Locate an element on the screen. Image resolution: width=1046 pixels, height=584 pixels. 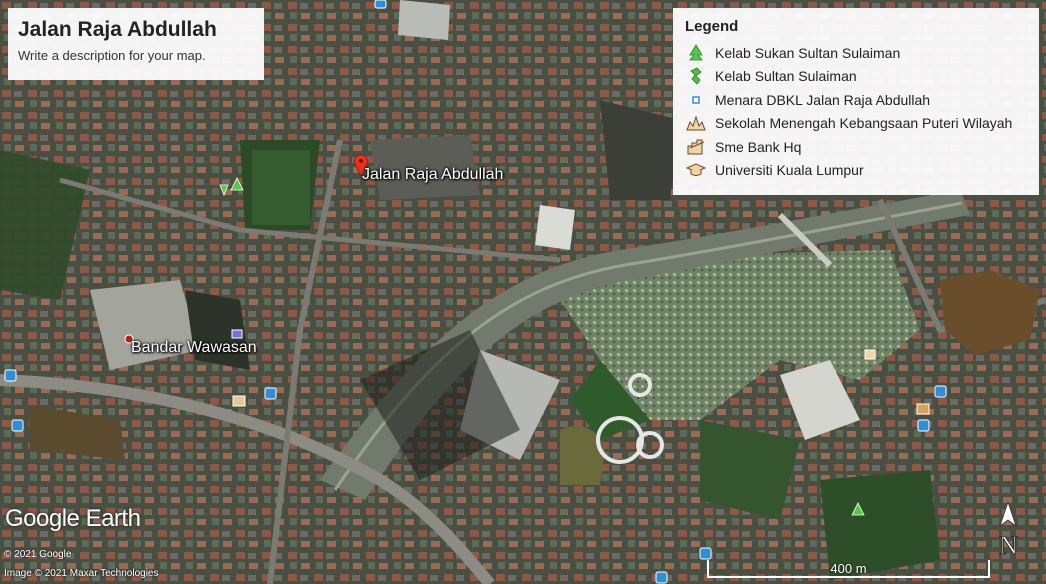
legend-item: Universiti Kuala Lumpur is located at coordinates (856, 171).